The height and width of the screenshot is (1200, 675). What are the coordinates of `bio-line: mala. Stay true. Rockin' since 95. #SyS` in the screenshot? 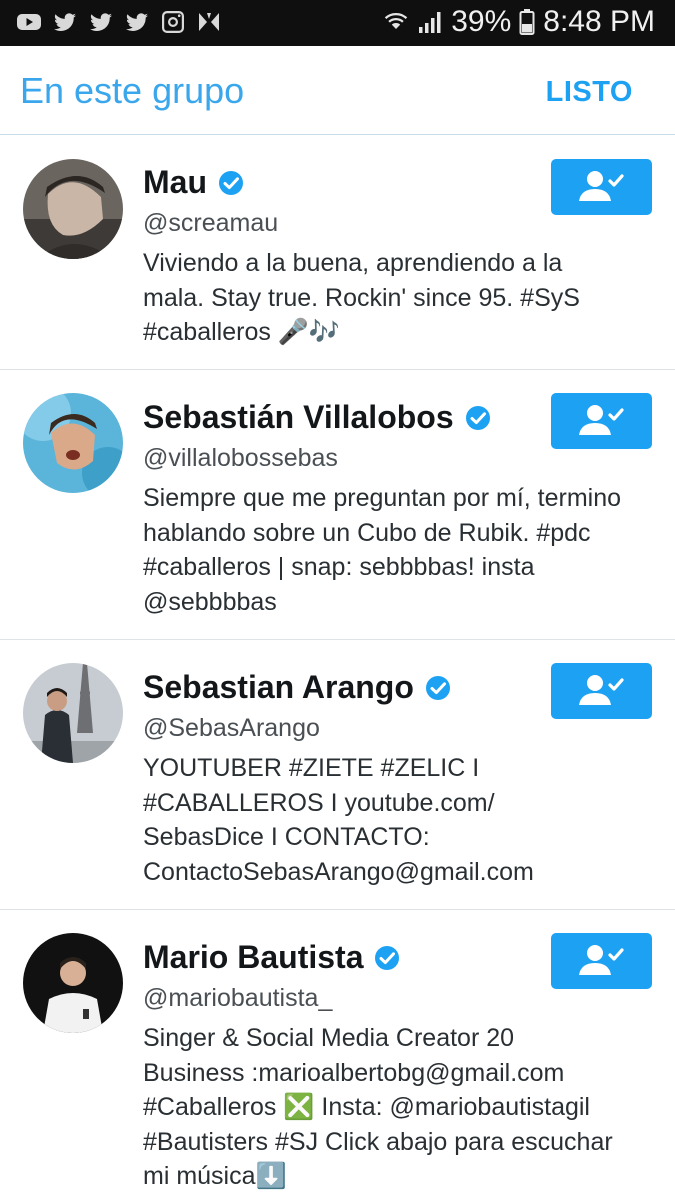 It's located at (361, 297).